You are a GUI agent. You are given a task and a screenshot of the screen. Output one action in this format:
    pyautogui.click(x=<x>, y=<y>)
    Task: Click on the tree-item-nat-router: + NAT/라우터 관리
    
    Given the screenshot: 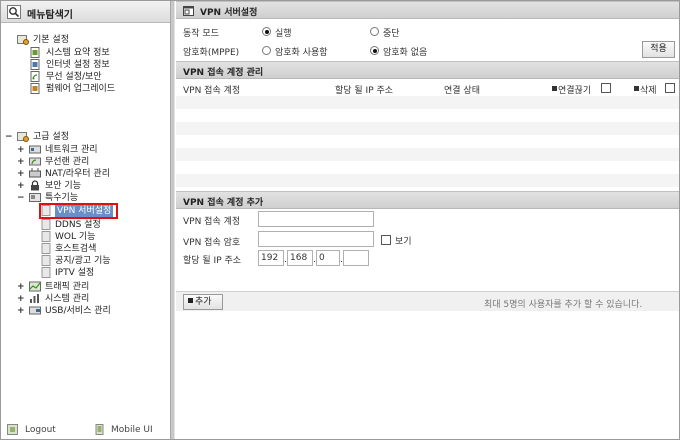 What is the action you would take?
    pyautogui.click(x=92, y=174)
    